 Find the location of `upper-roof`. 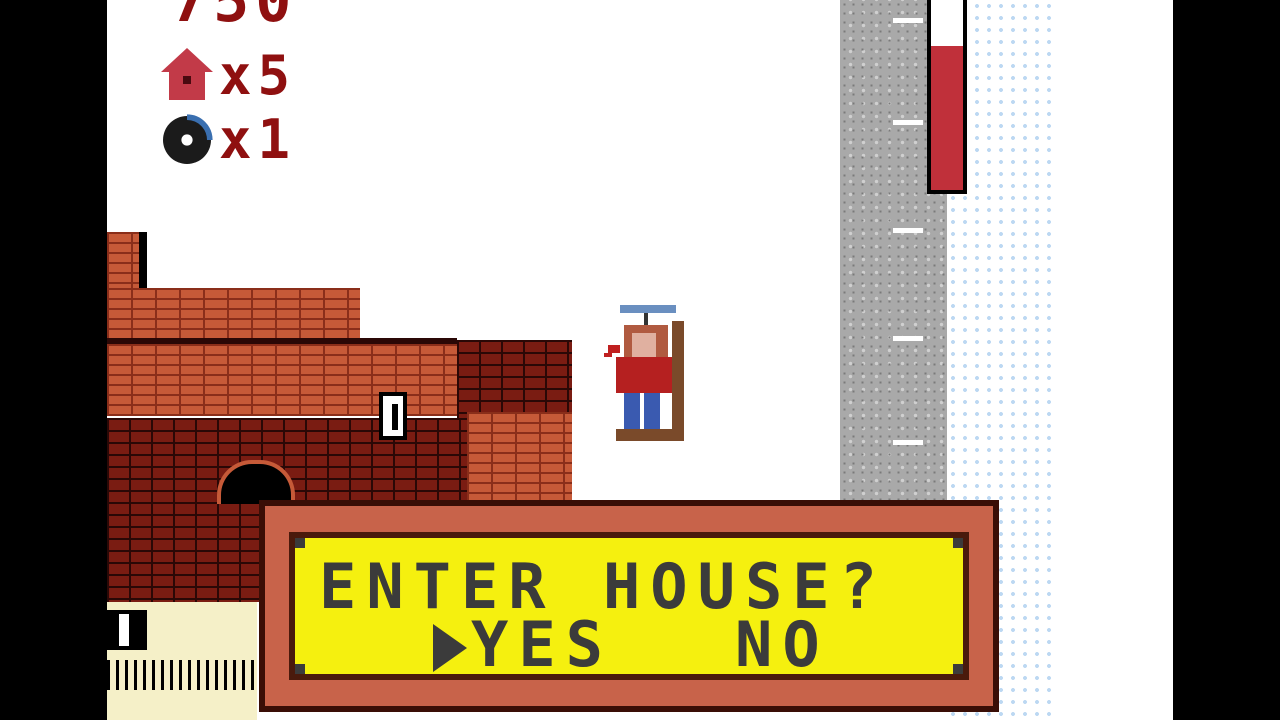

upper-roof is located at coordinates (233, 314).